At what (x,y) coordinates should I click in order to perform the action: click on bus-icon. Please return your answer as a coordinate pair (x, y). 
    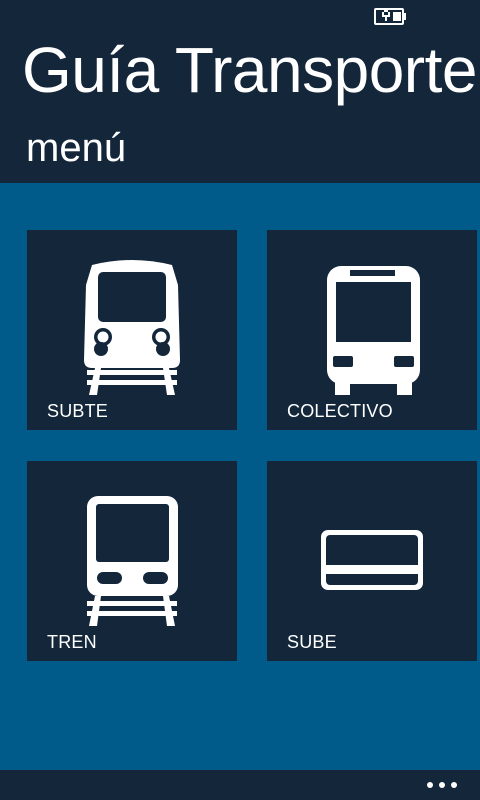
    Looking at the image, I should click on (373, 330).